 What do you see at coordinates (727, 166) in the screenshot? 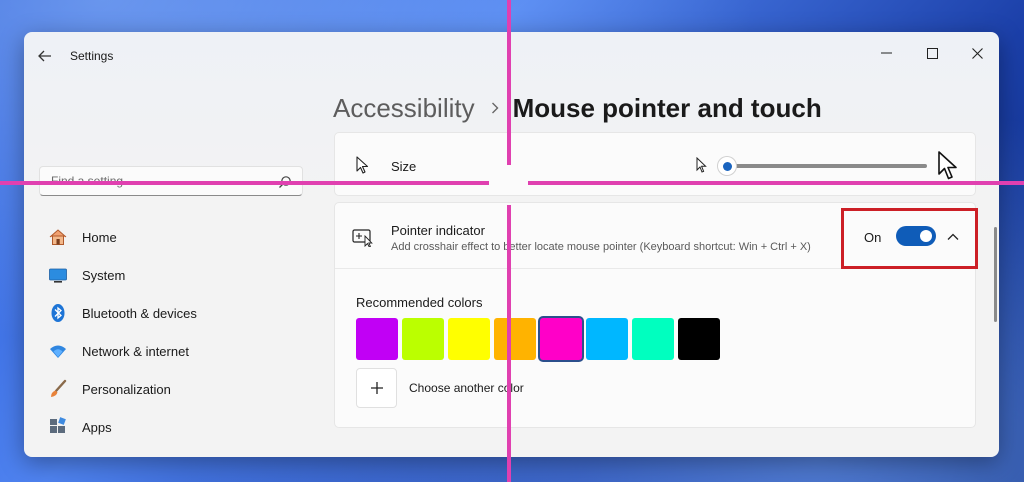
I see `slider-thumb` at bounding box center [727, 166].